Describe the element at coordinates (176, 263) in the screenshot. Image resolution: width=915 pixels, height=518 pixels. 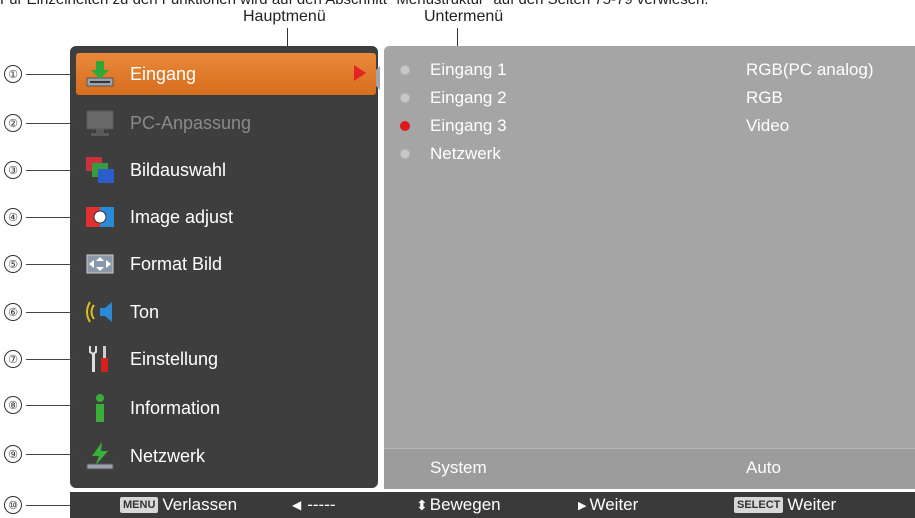
I see `menu-label-format-bild: Format Bild` at that location.